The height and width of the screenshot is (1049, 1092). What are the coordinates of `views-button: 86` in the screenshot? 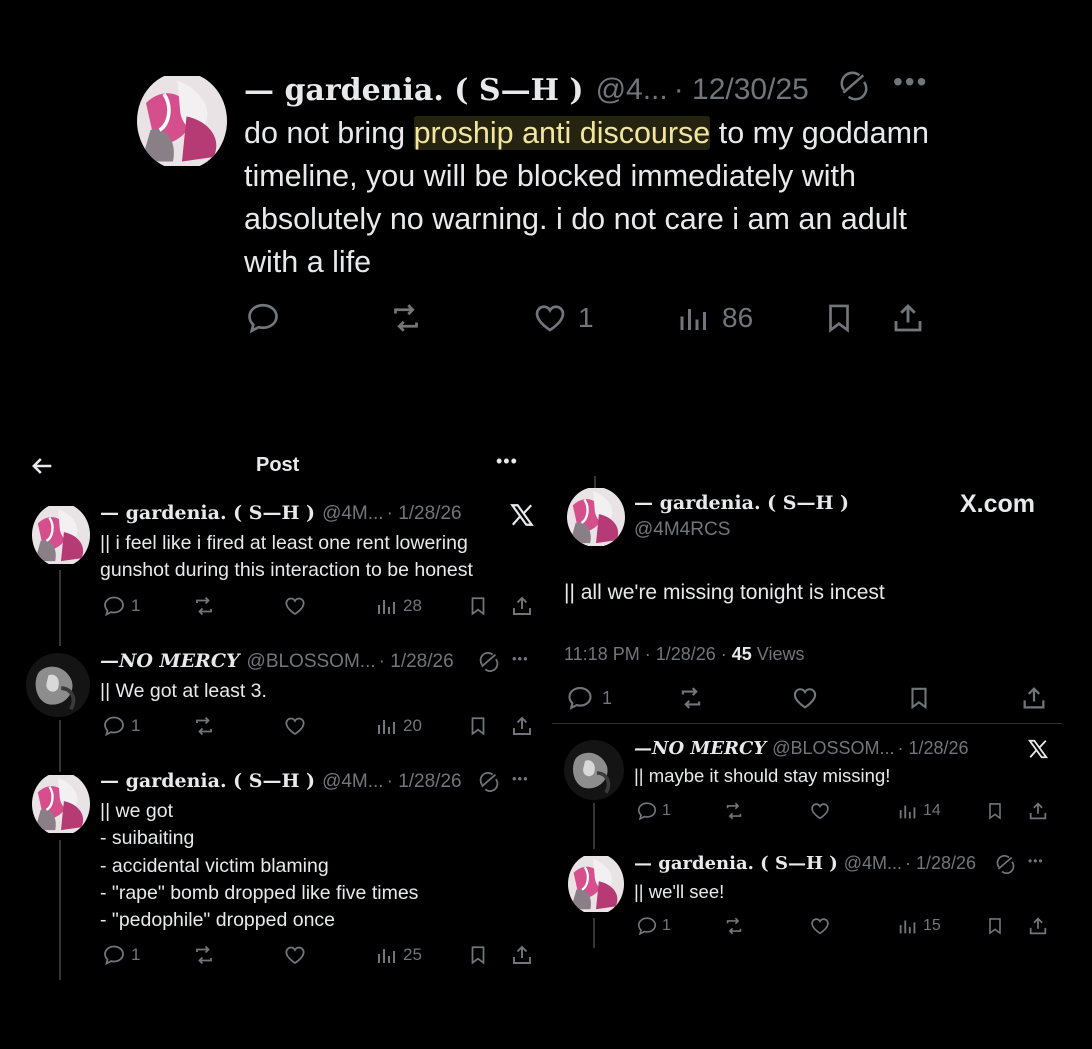 It's located at (714, 318).